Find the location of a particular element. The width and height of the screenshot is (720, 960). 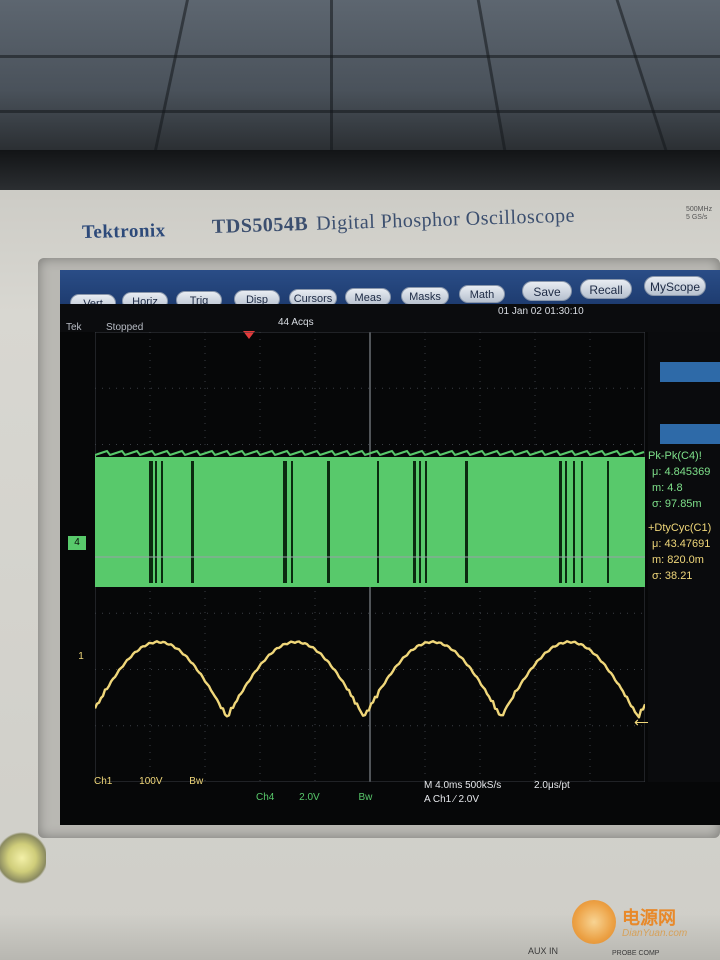

menu-math-button: Math is located at coordinates (482, 294).